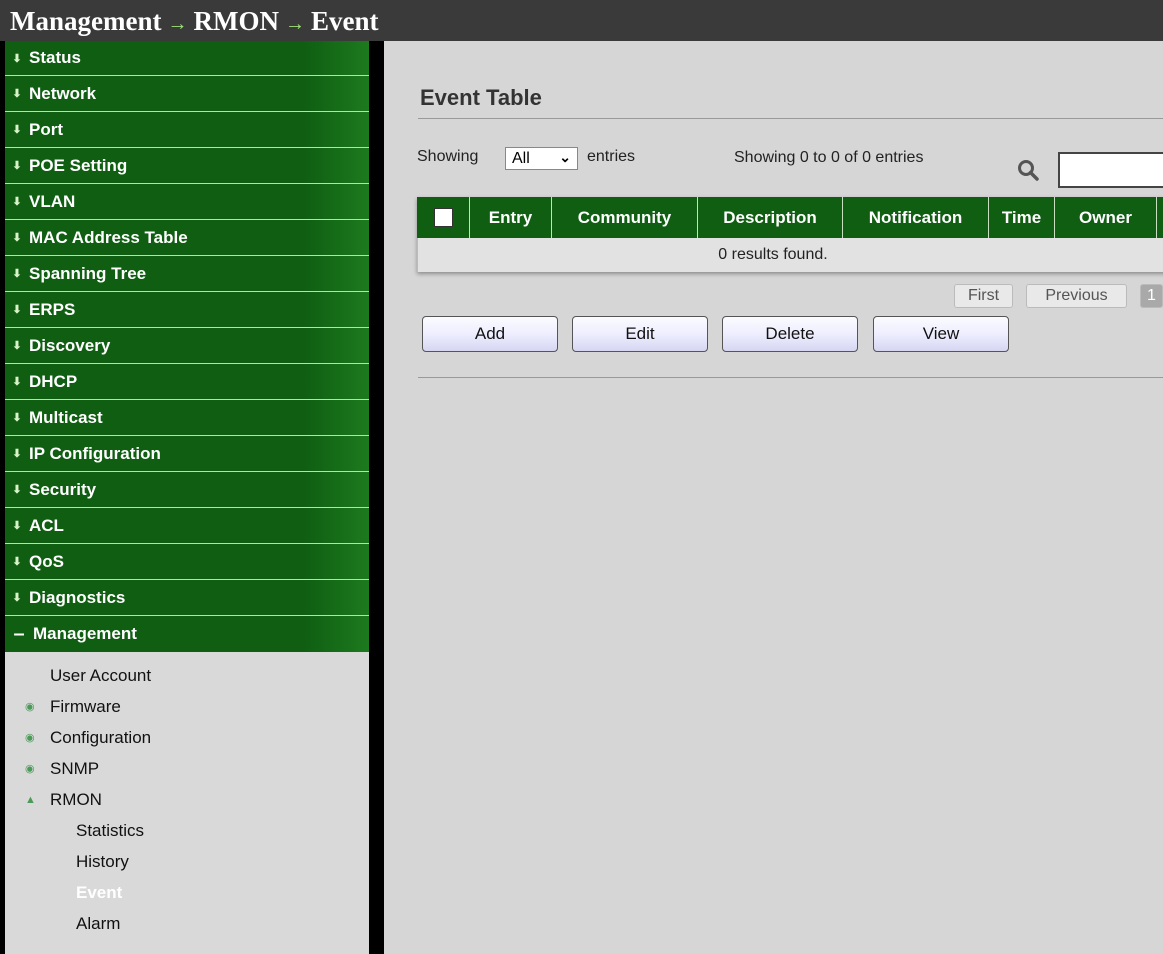 Image resolution: width=1163 pixels, height=954 pixels. What do you see at coordinates (187, 310) in the screenshot?
I see `sidebar-item-erps: ⬇︎ ERPS` at bounding box center [187, 310].